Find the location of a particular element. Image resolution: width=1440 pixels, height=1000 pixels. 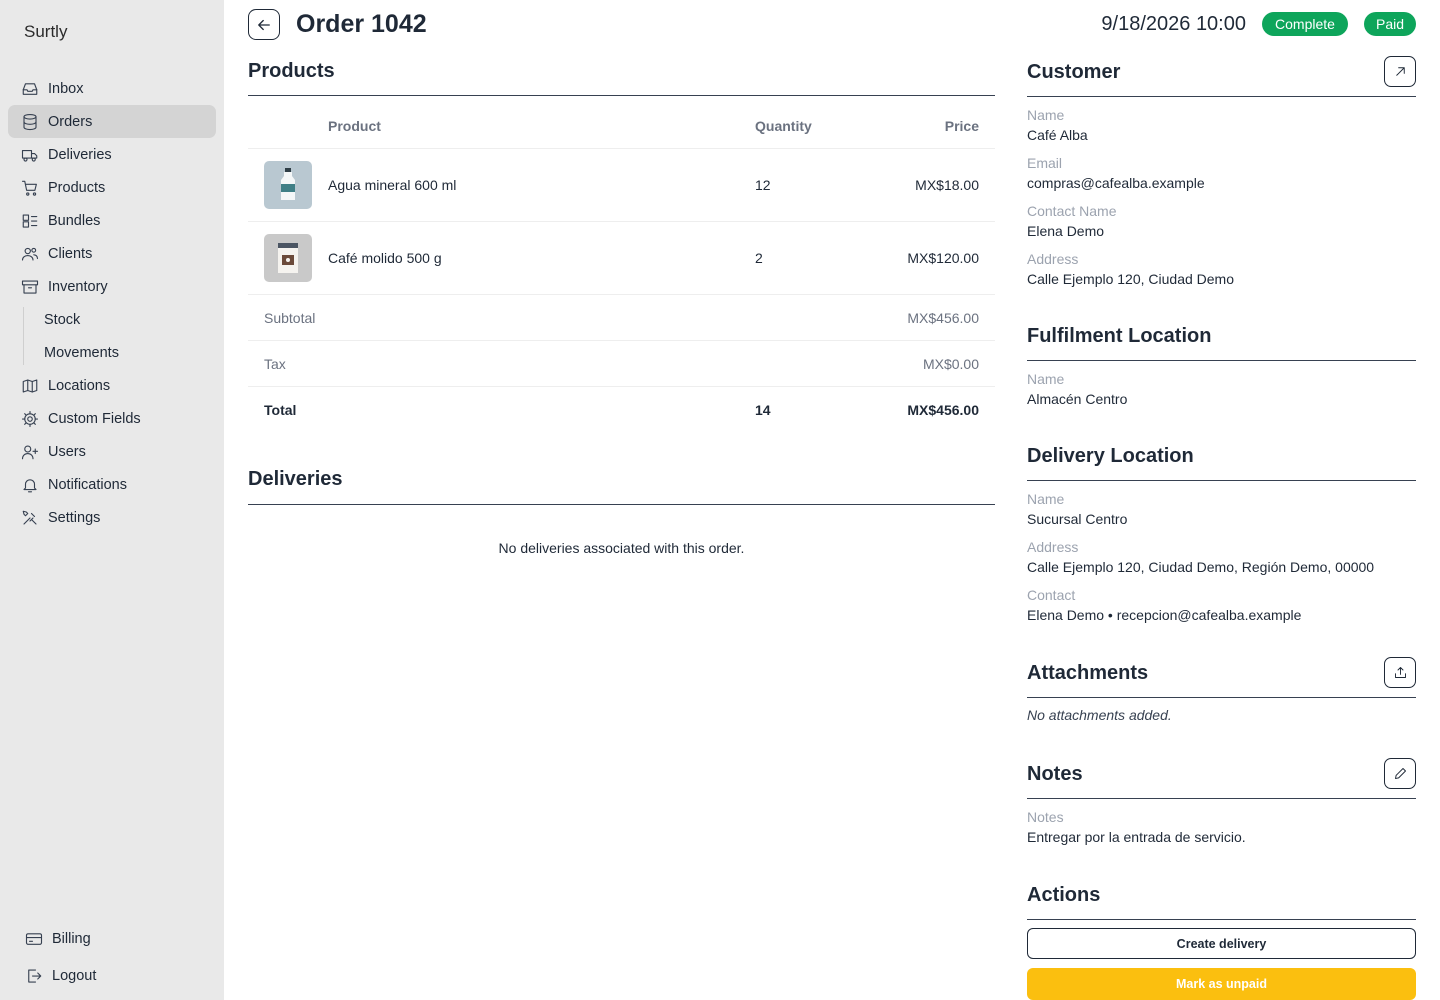

product-name: Agua mineral 600 ml is located at coordinates (392, 185).